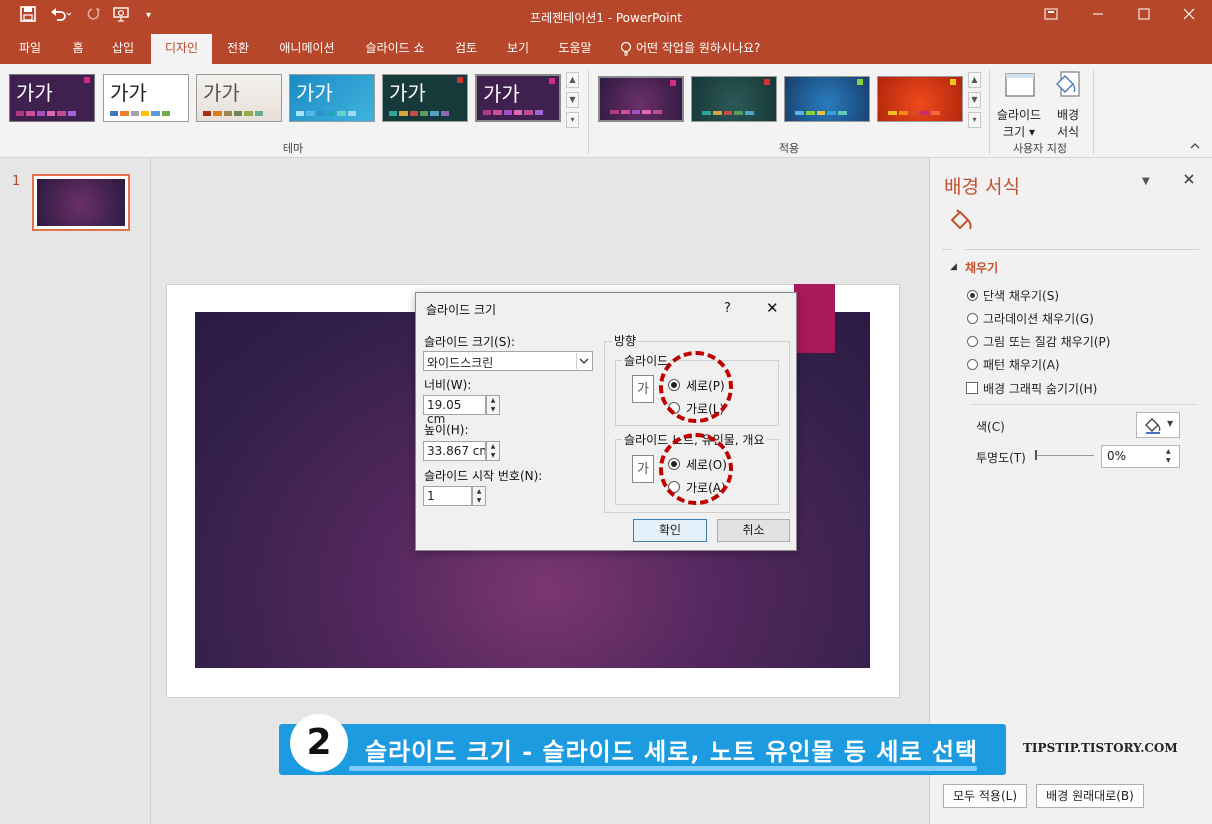  Describe the element at coordinates (1168, 456) in the screenshot. I see `transparency-spinner: ▲ ▼` at that location.